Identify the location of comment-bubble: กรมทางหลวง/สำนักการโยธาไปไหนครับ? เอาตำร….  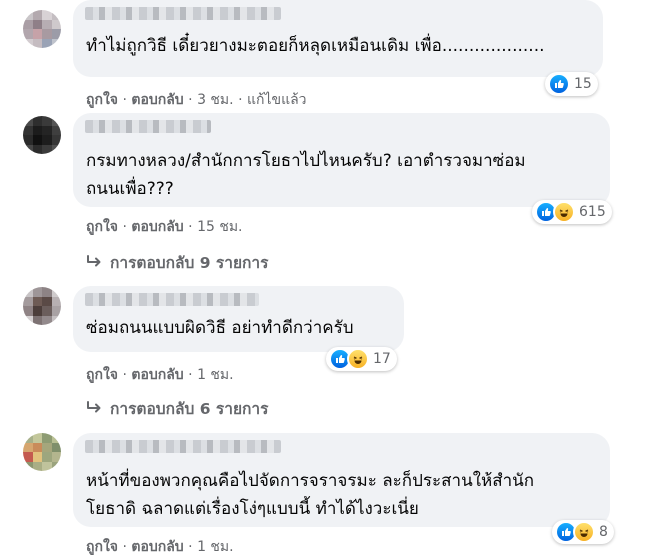
(341, 160).